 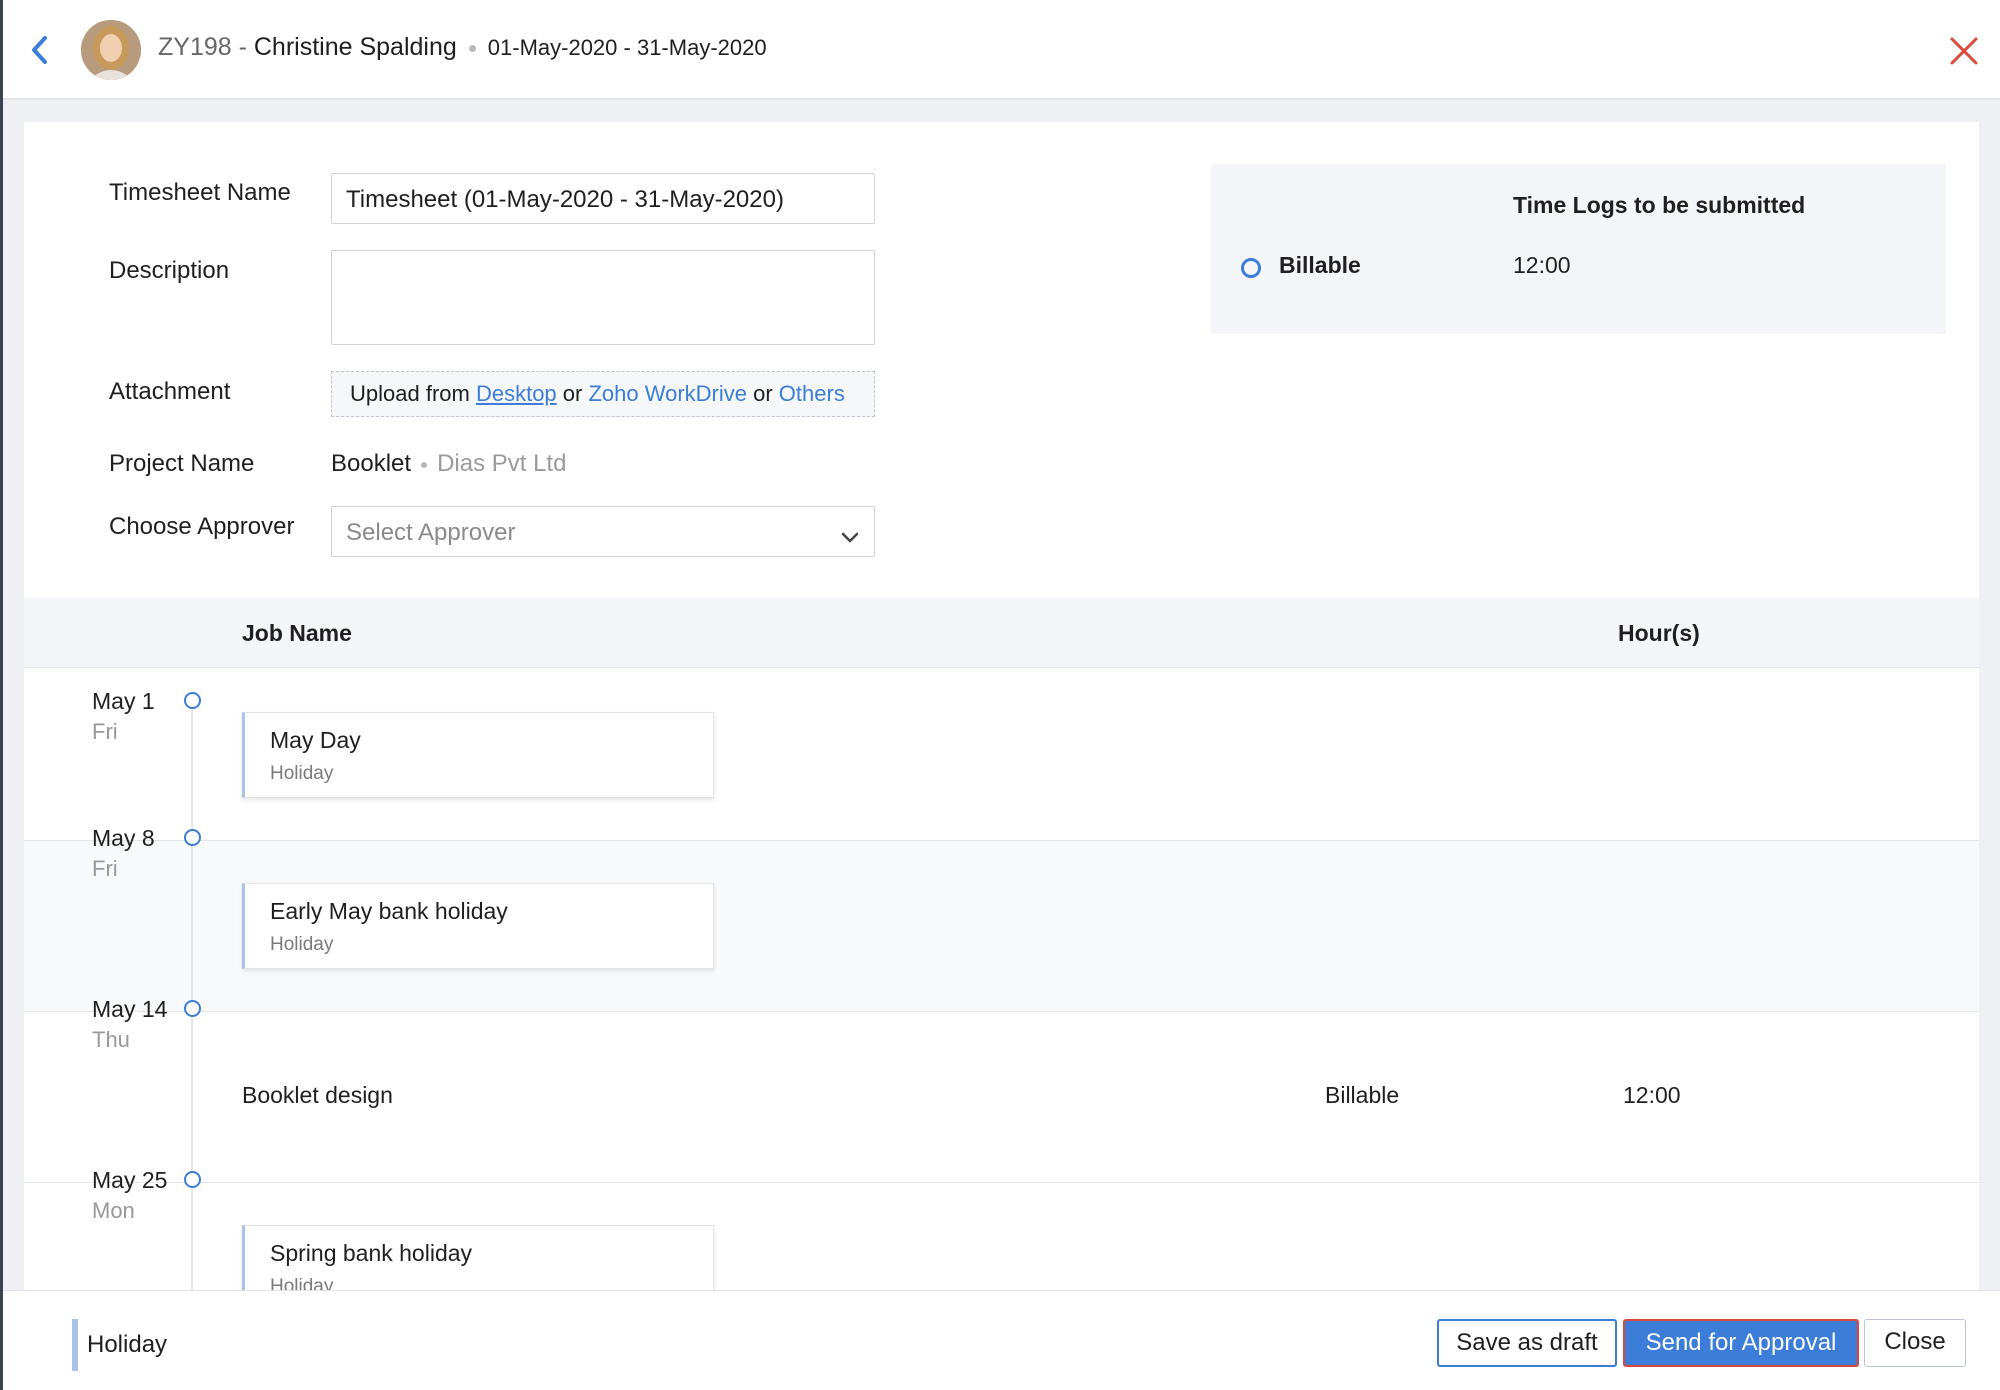 What do you see at coordinates (812, 393) in the screenshot?
I see `upload-others-link: Others` at bounding box center [812, 393].